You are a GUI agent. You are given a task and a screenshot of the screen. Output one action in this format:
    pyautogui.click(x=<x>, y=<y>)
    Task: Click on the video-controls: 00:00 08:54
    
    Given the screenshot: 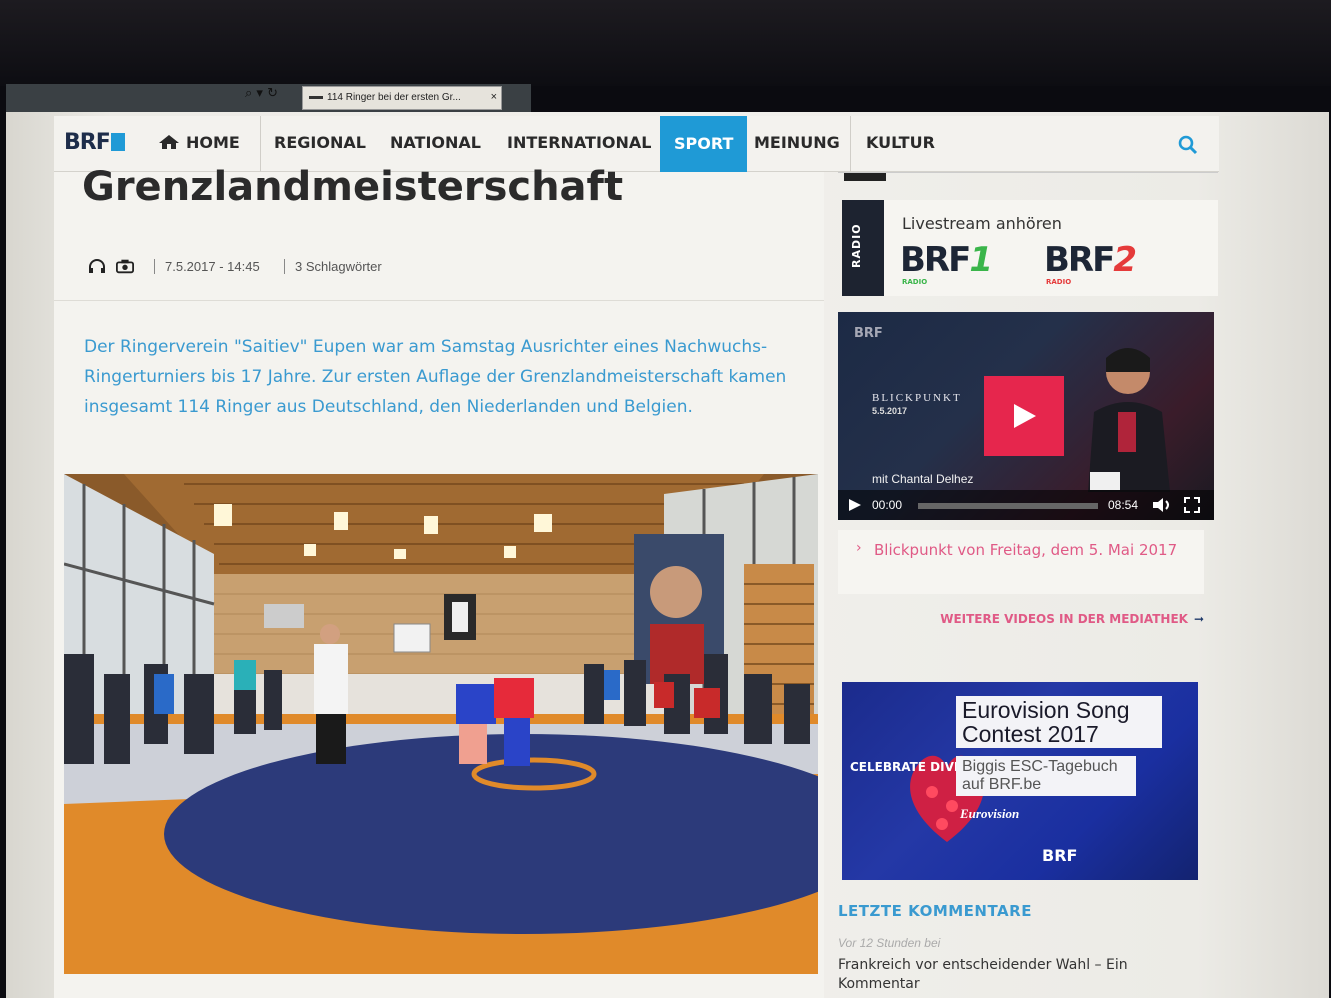 What is the action you would take?
    pyautogui.click(x=1026, y=505)
    